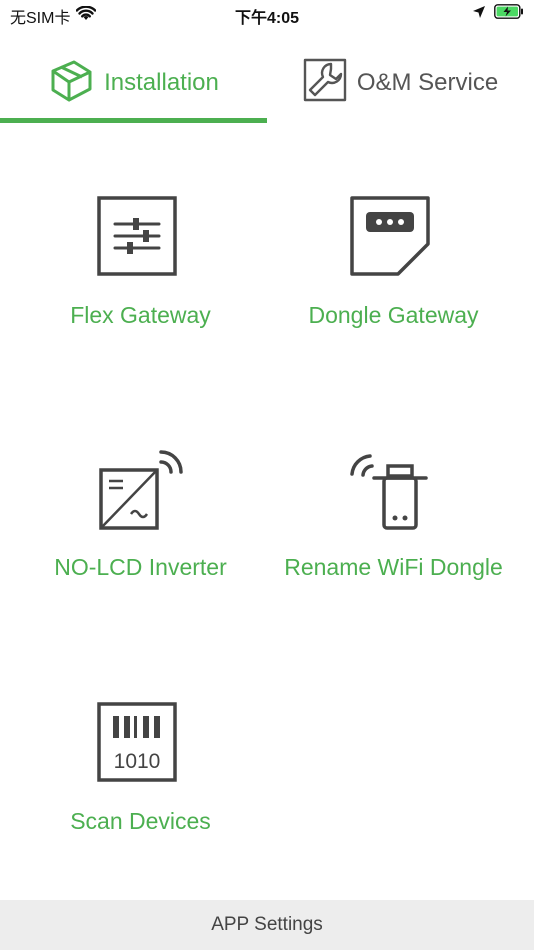  I want to click on tab-om-service: O&M Service, so click(400, 83).